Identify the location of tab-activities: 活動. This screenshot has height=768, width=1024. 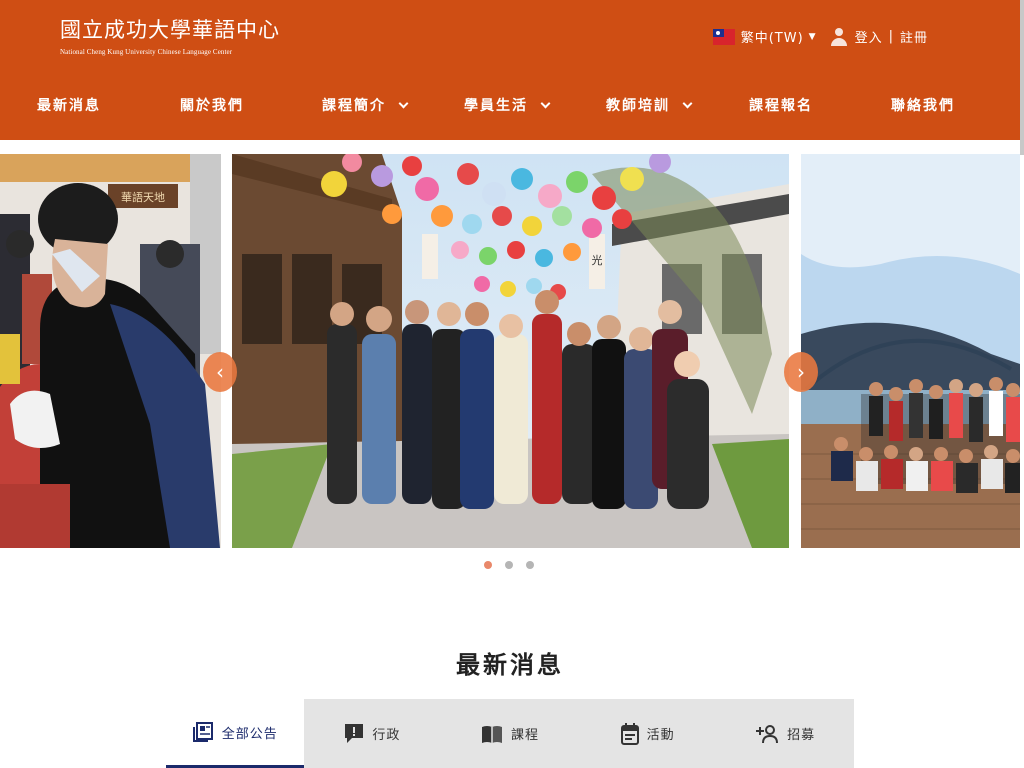
(648, 733).